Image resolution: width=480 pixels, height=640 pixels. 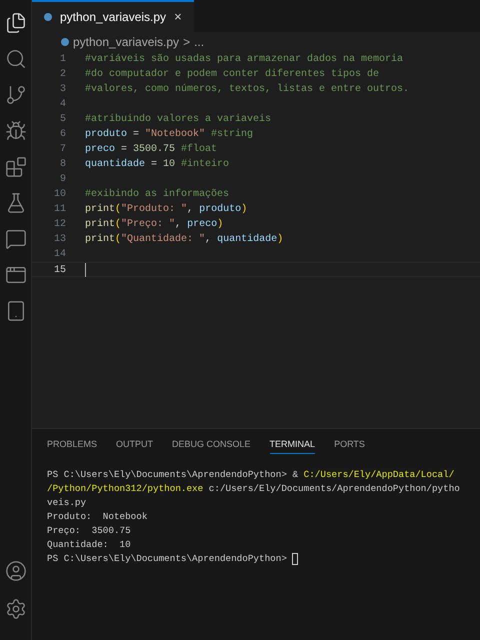 I want to click on line-number: 9, so click(x=62, y=180).